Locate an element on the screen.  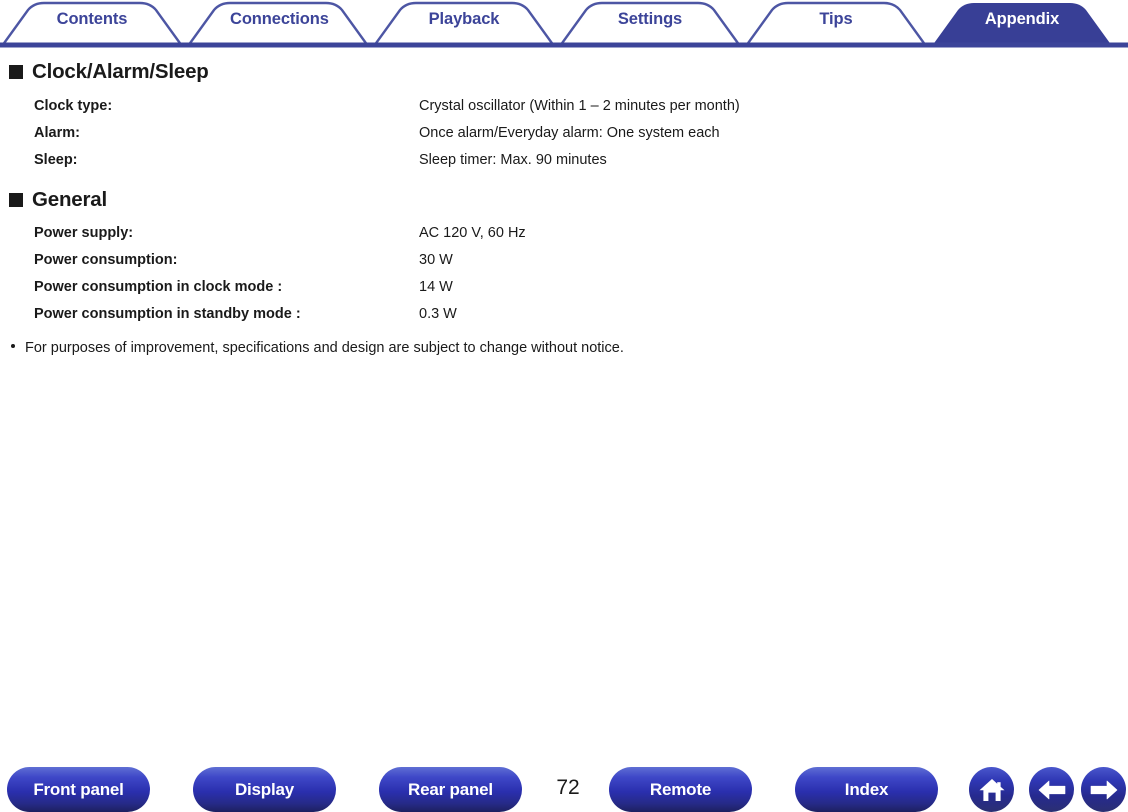
tab-appendix: Appendix is located at coordinates (1022, 19).